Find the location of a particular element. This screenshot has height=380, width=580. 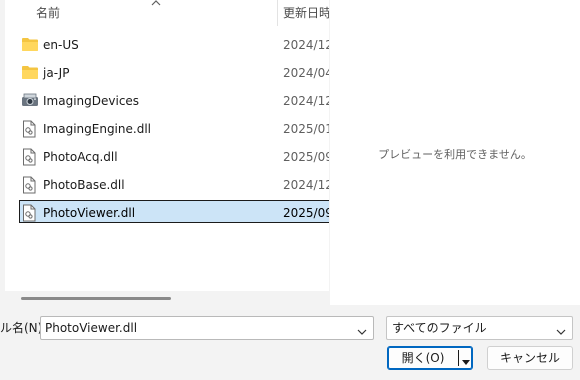

horizontal-scrollbar-thumb is located at coordinates (96, 298).